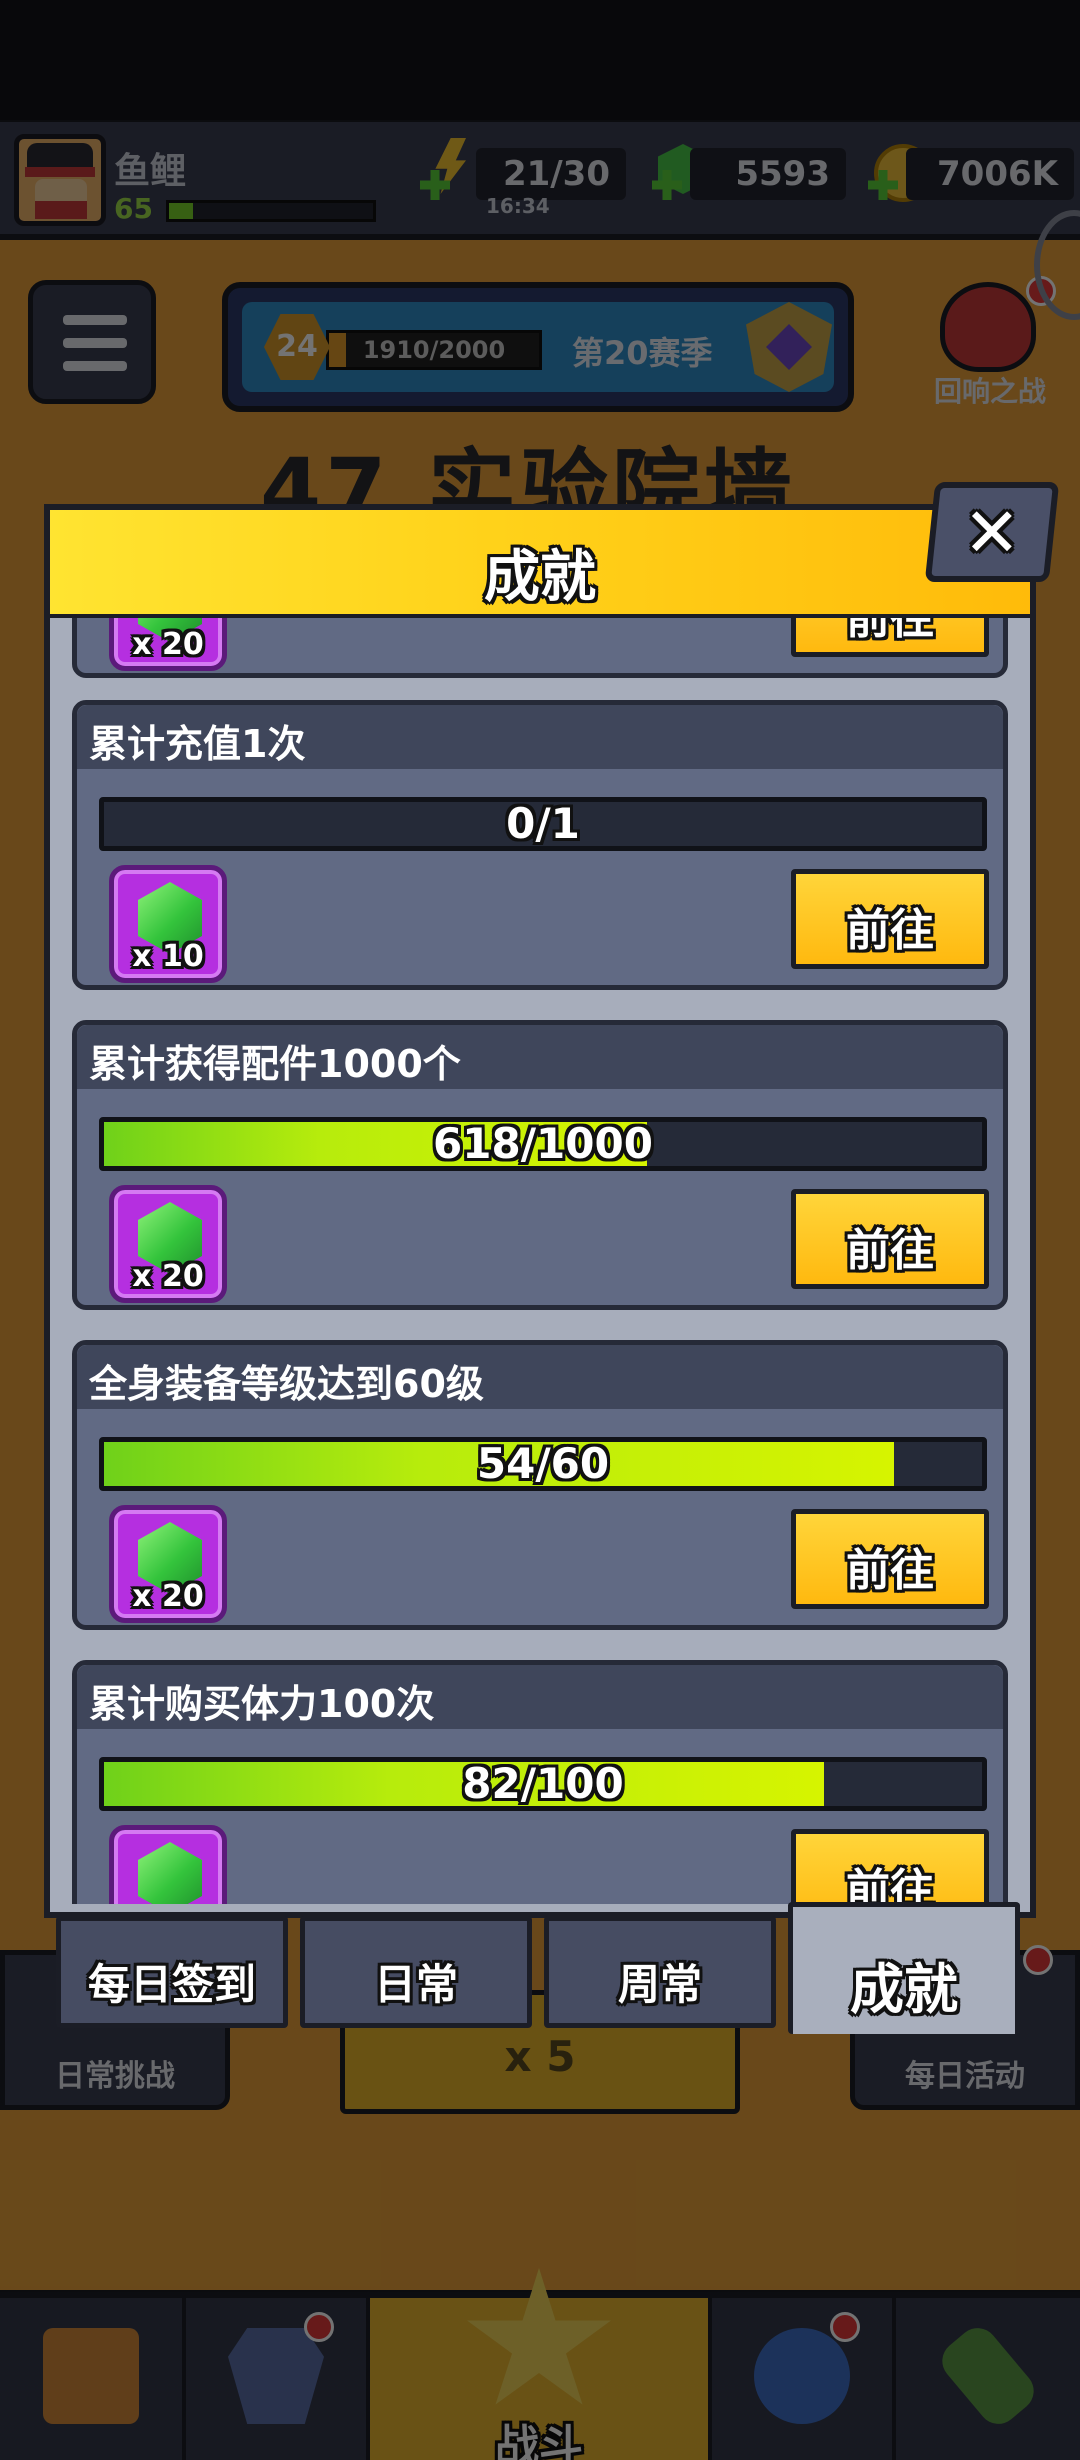 This screenshot has width=1080, height=2460. Describe the element at coordinates (286, 1384) in the screenshot. I see `task-title: 全身装备等级达到60级` at that location.